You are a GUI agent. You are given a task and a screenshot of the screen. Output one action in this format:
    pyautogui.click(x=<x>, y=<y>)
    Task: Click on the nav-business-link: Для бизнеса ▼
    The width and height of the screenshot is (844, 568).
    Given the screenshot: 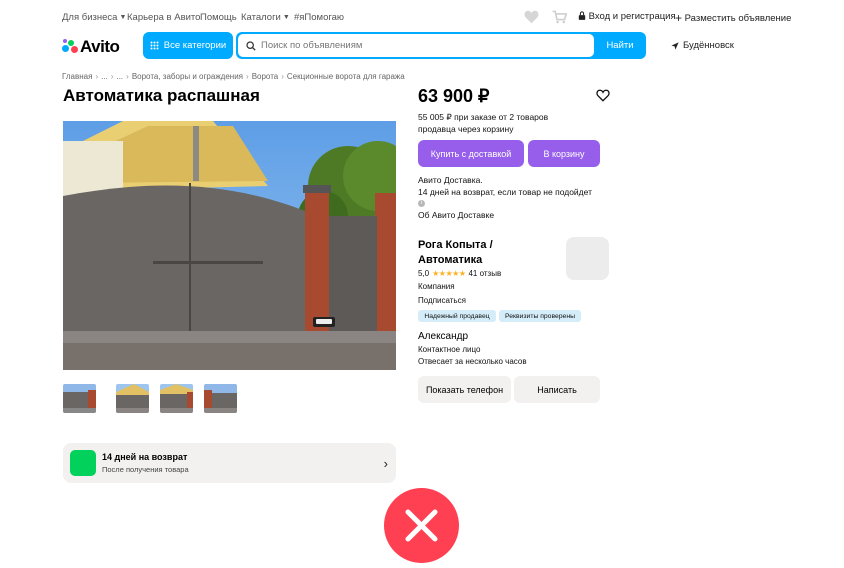 What is the action you would take?
    pyautogui.click(x=94, y=17)
    